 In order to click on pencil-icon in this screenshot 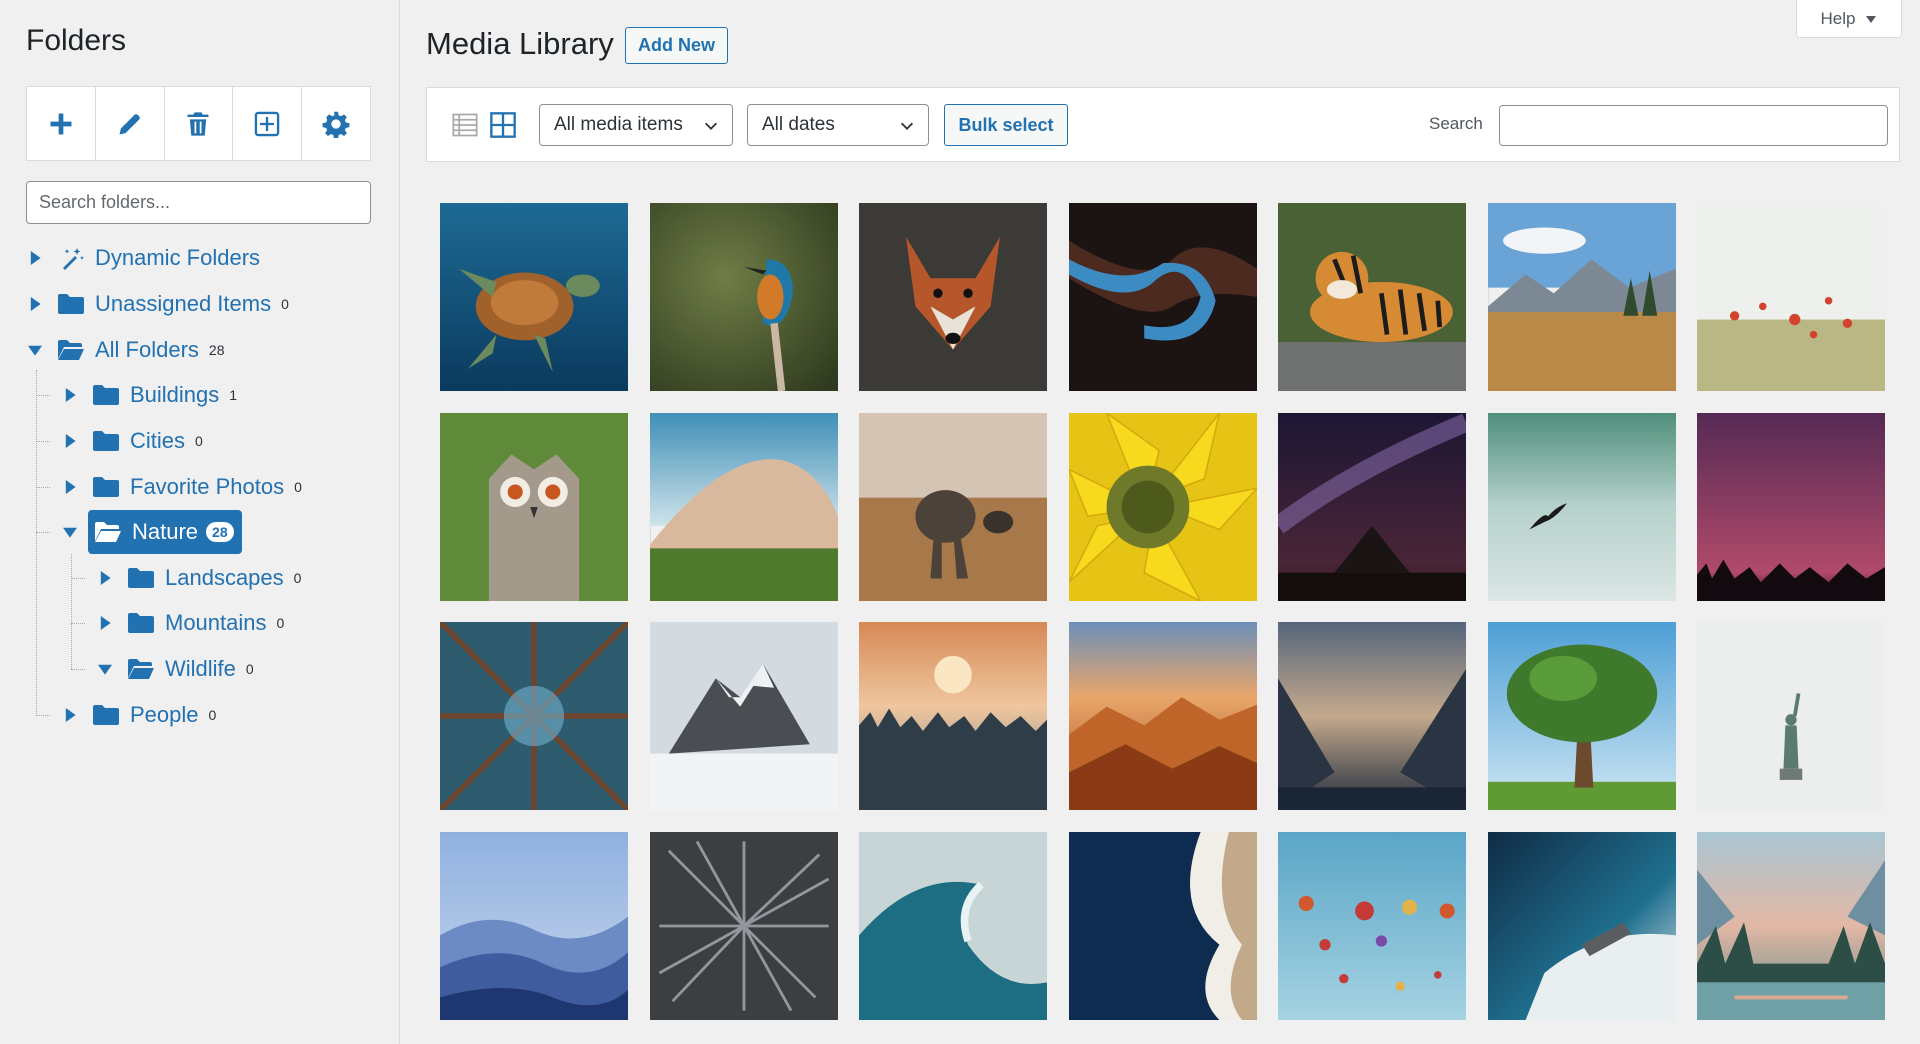, I will do `click(129, 123)`.